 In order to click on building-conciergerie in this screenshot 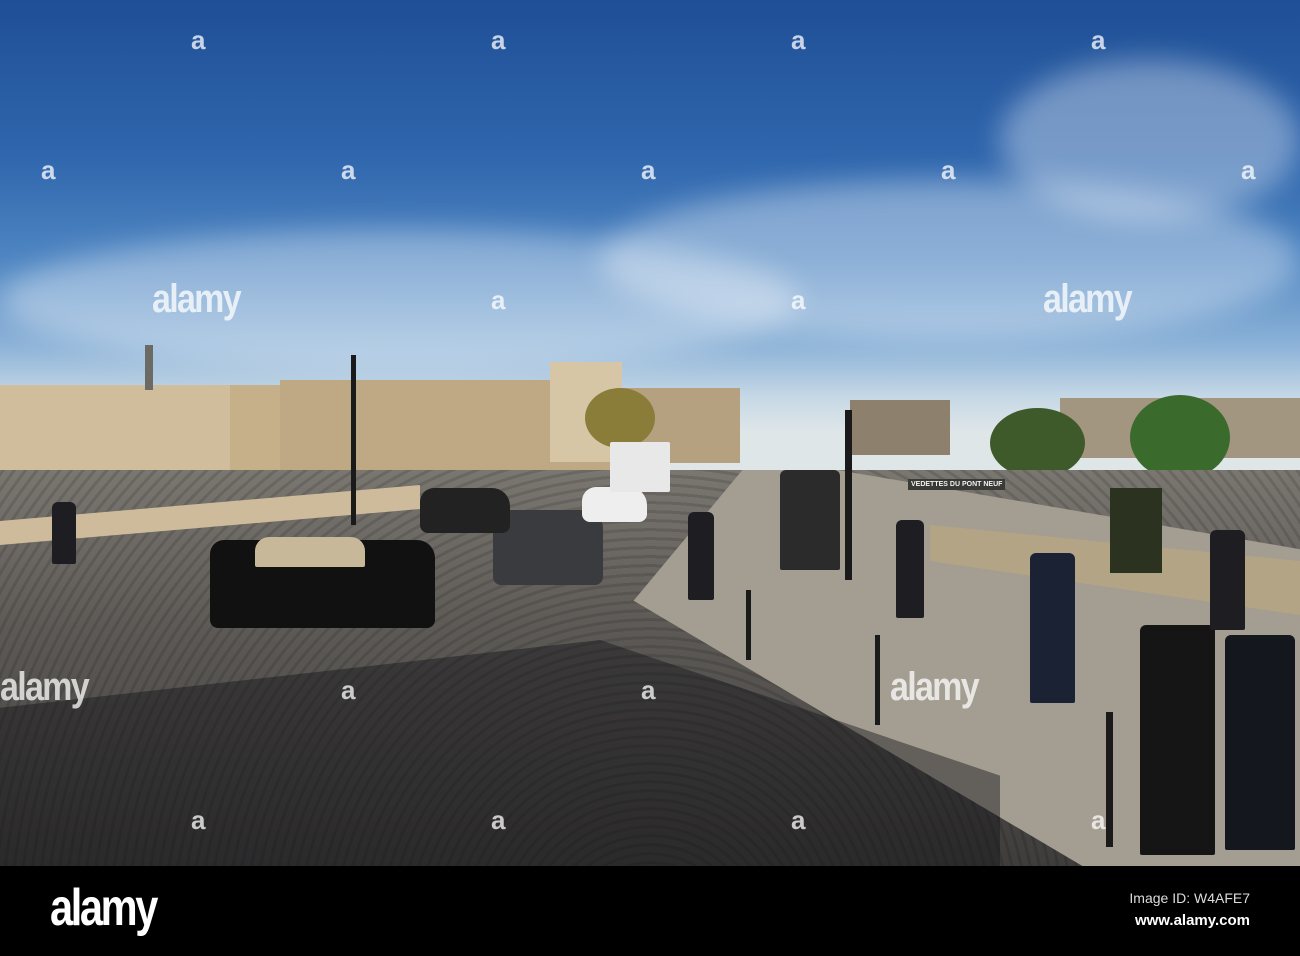, I will do `click(125, 430)`.